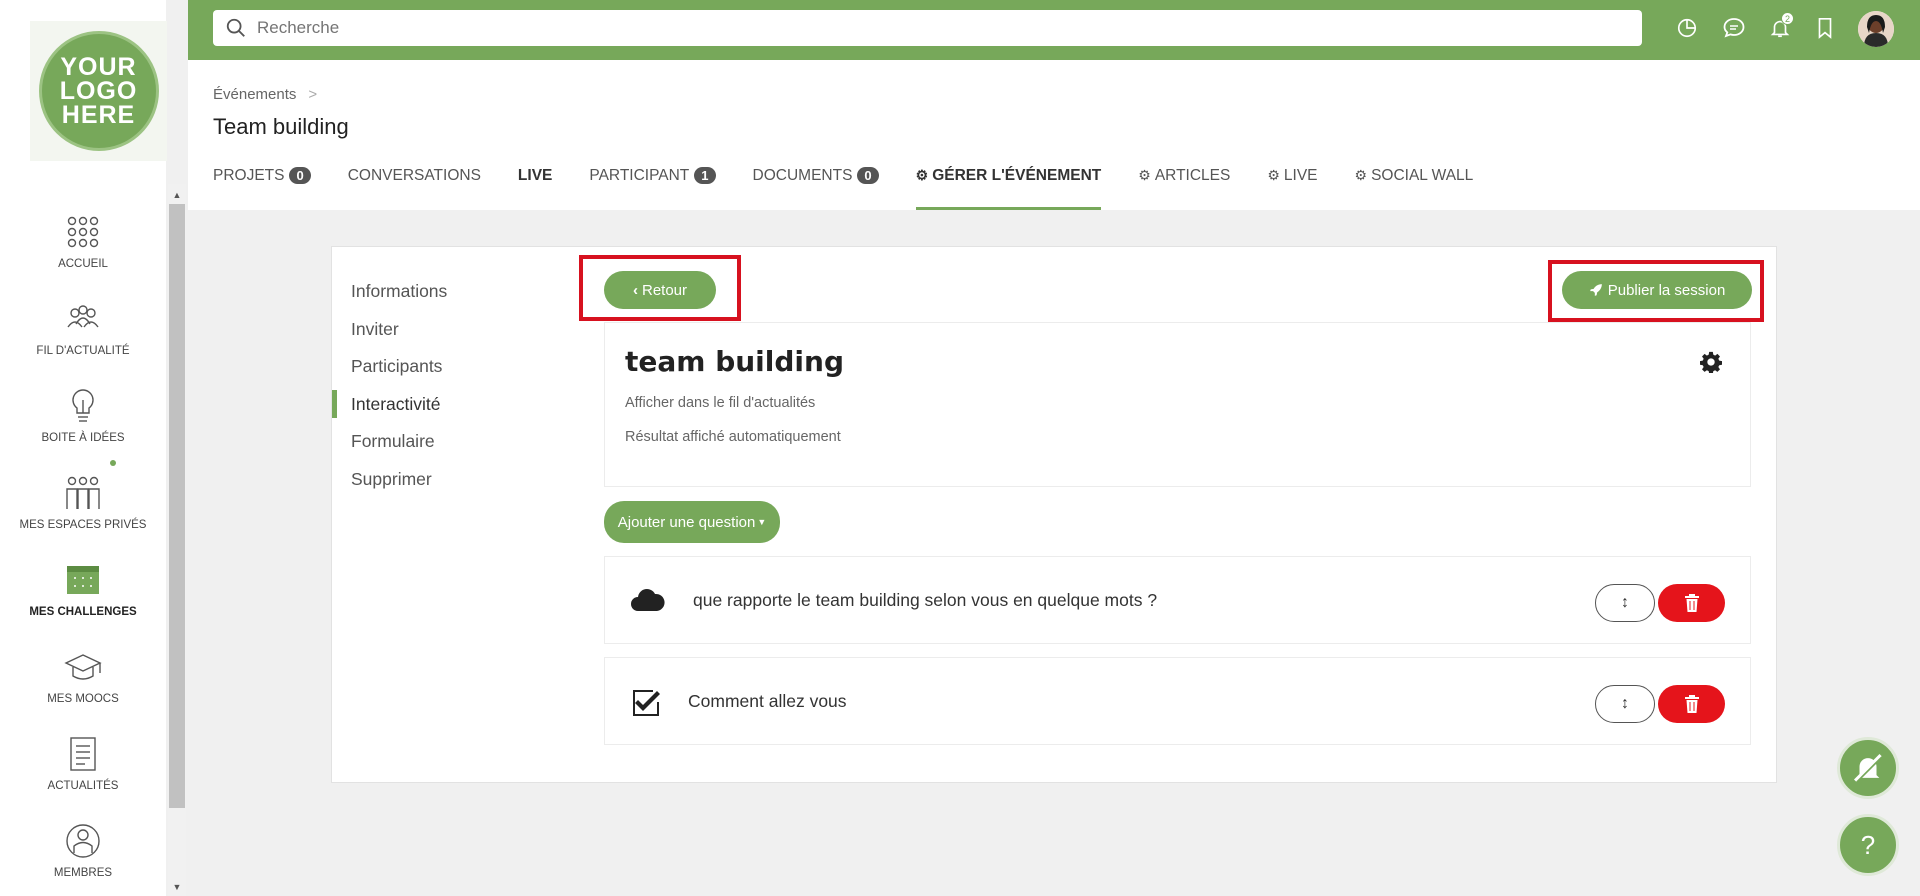  I want to click on logo-text-2: LOGO, so click(98, 91).